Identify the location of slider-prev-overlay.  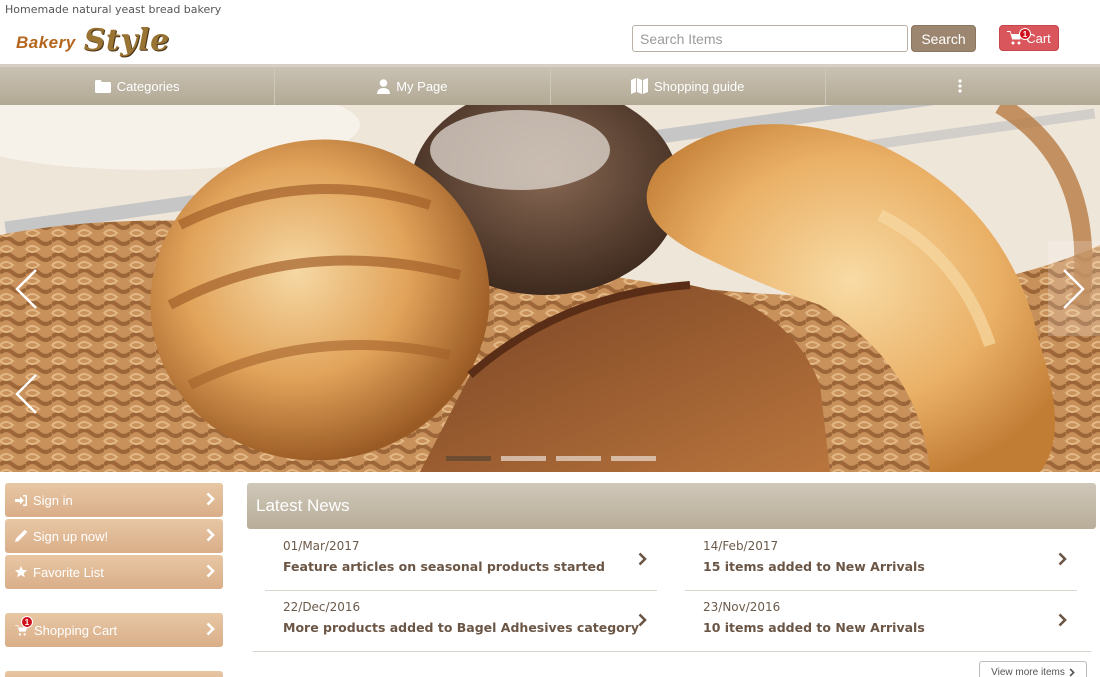
(26, 288).